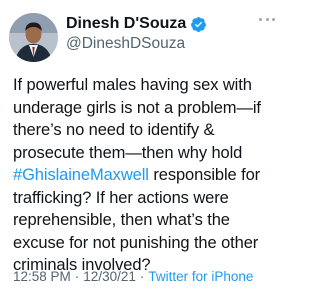 Image resolution: width=320 pixels, height=300 pixels. I want to click on author-handle: @DineshDSouza, so click(125, 44).